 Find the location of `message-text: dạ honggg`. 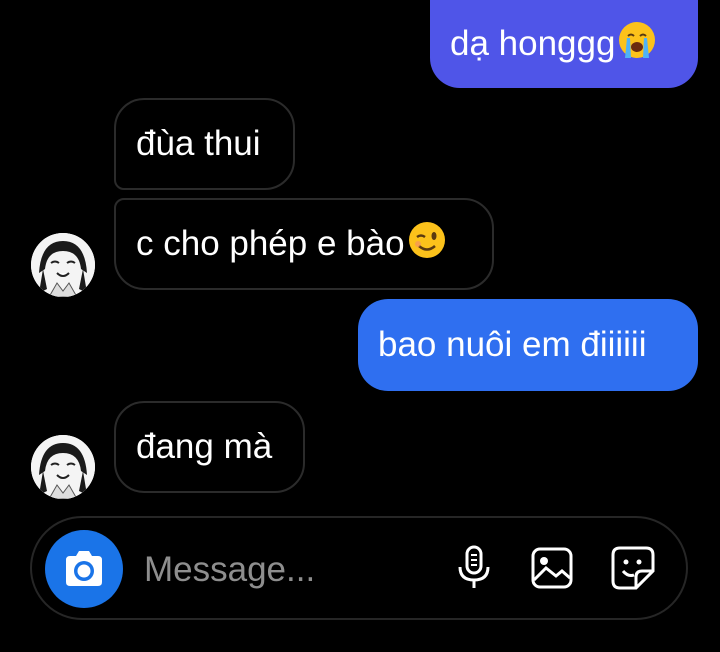

message-text: dạ honggg is located at coordinates (533, 43).